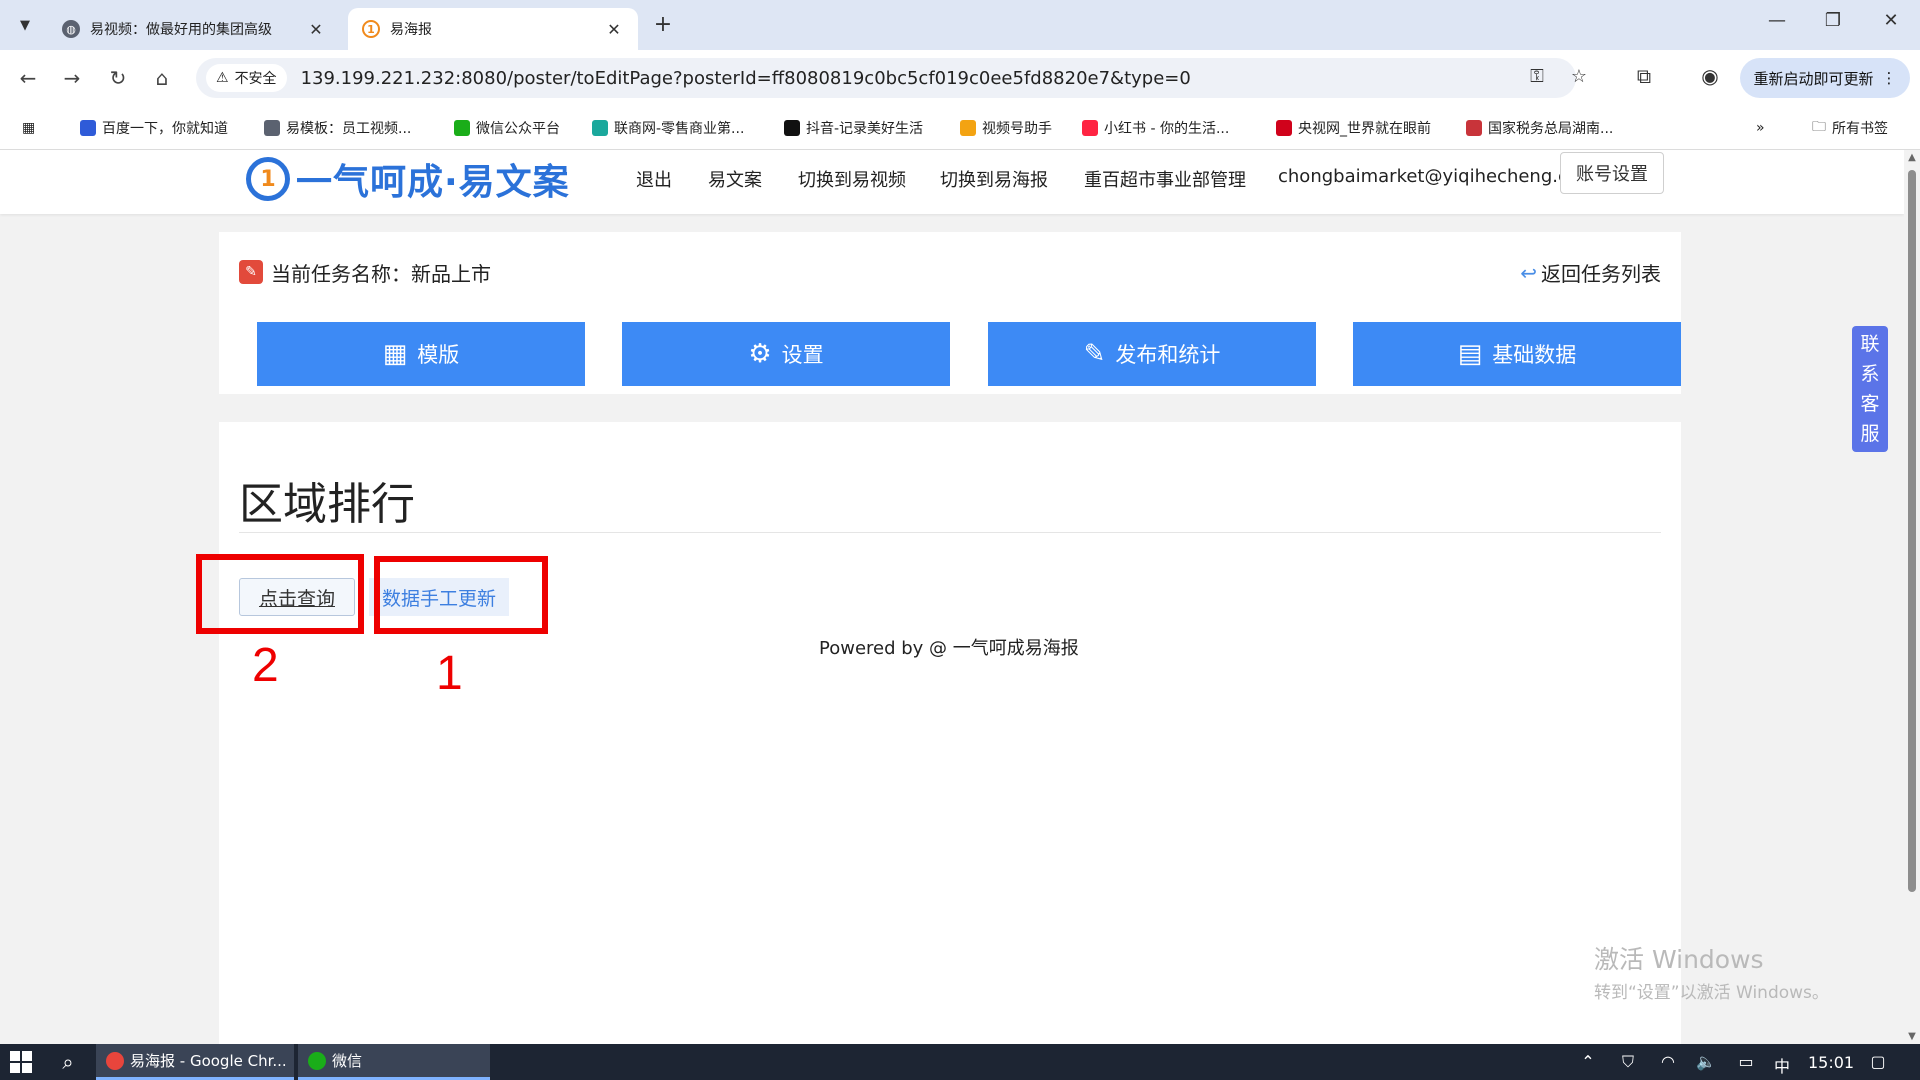 The image size is (1920, 1080). Describe the element at coordinates (1912, 1036) in the screenshot. I see `scroll-down-icon: ▼` at that location.